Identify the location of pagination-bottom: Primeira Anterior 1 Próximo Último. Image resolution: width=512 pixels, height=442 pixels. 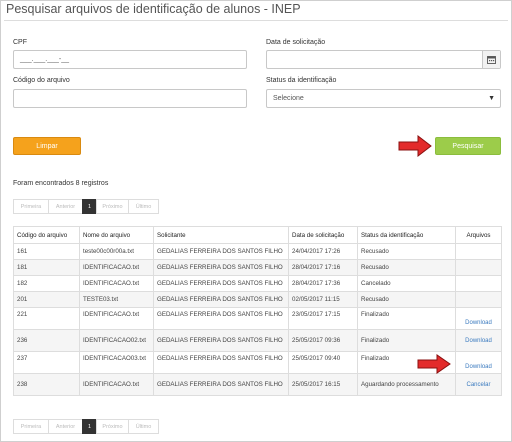
(86, 426).